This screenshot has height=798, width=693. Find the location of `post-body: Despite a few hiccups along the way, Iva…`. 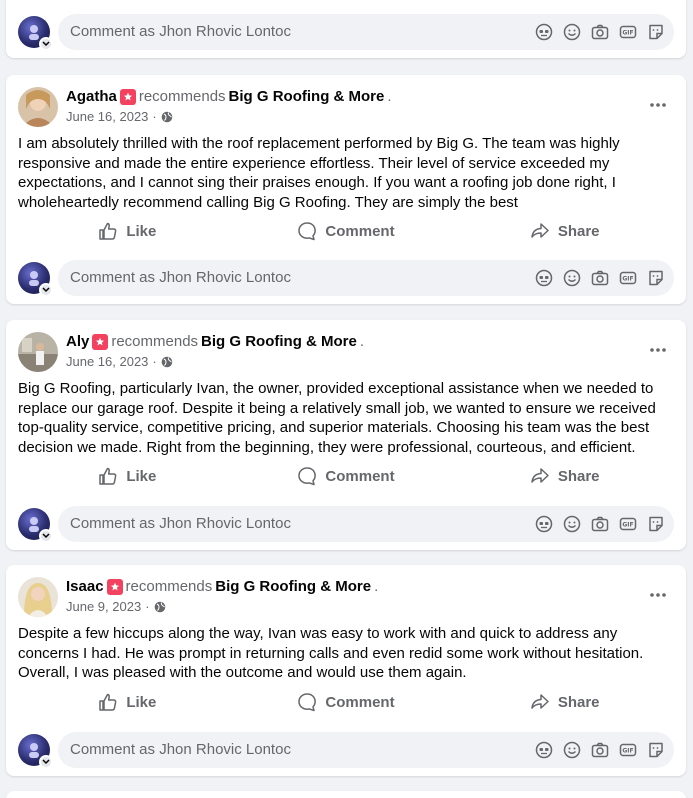

post-body: Despite a few hiccups along the way, Iva… is located at coordinates (331, 653).